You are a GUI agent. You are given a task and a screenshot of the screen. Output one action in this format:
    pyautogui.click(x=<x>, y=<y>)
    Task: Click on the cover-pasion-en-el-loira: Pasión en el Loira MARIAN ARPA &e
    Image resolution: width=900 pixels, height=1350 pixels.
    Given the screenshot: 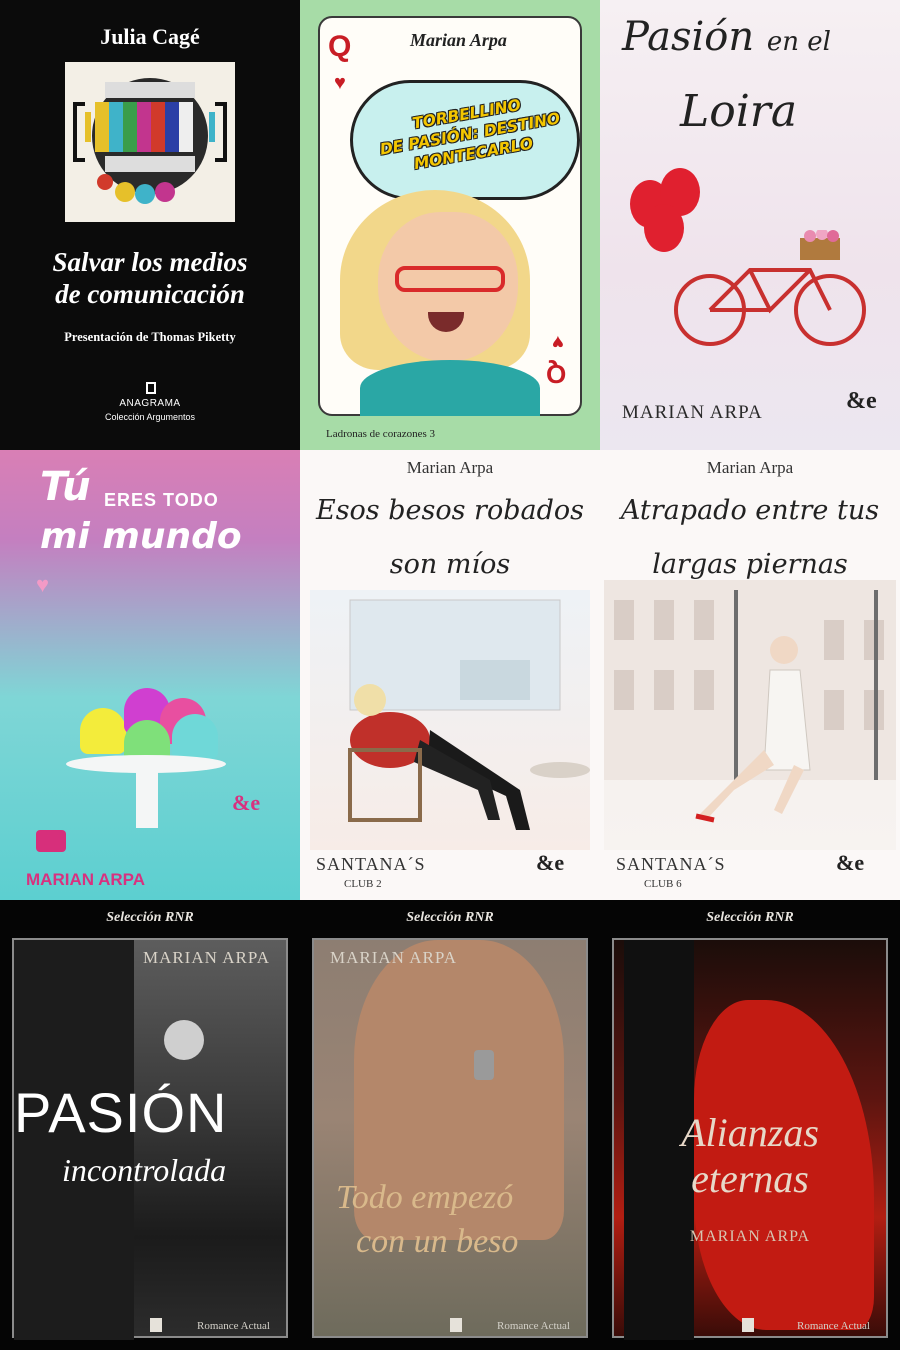 What is the action you would take?
    pyautogui.click(x=750, y=225)
    